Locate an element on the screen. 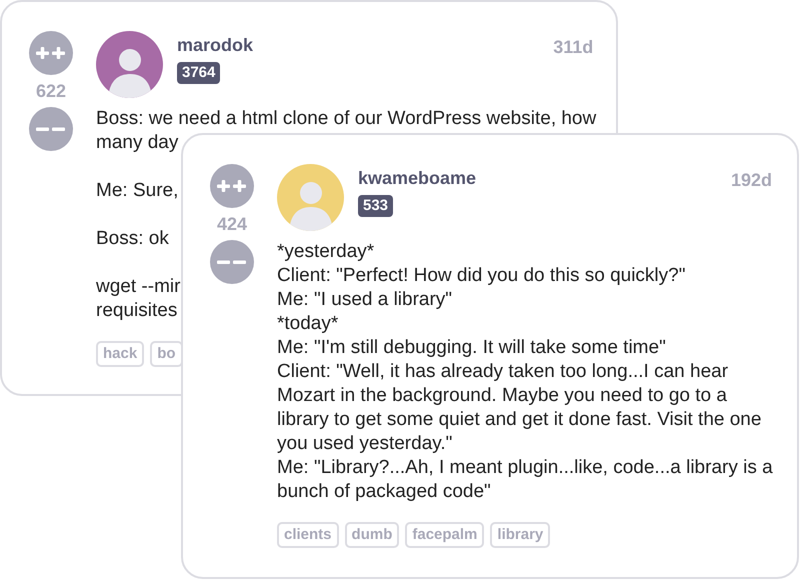  post-text: bunch of packaged code" is located at coordinates (384, 492).